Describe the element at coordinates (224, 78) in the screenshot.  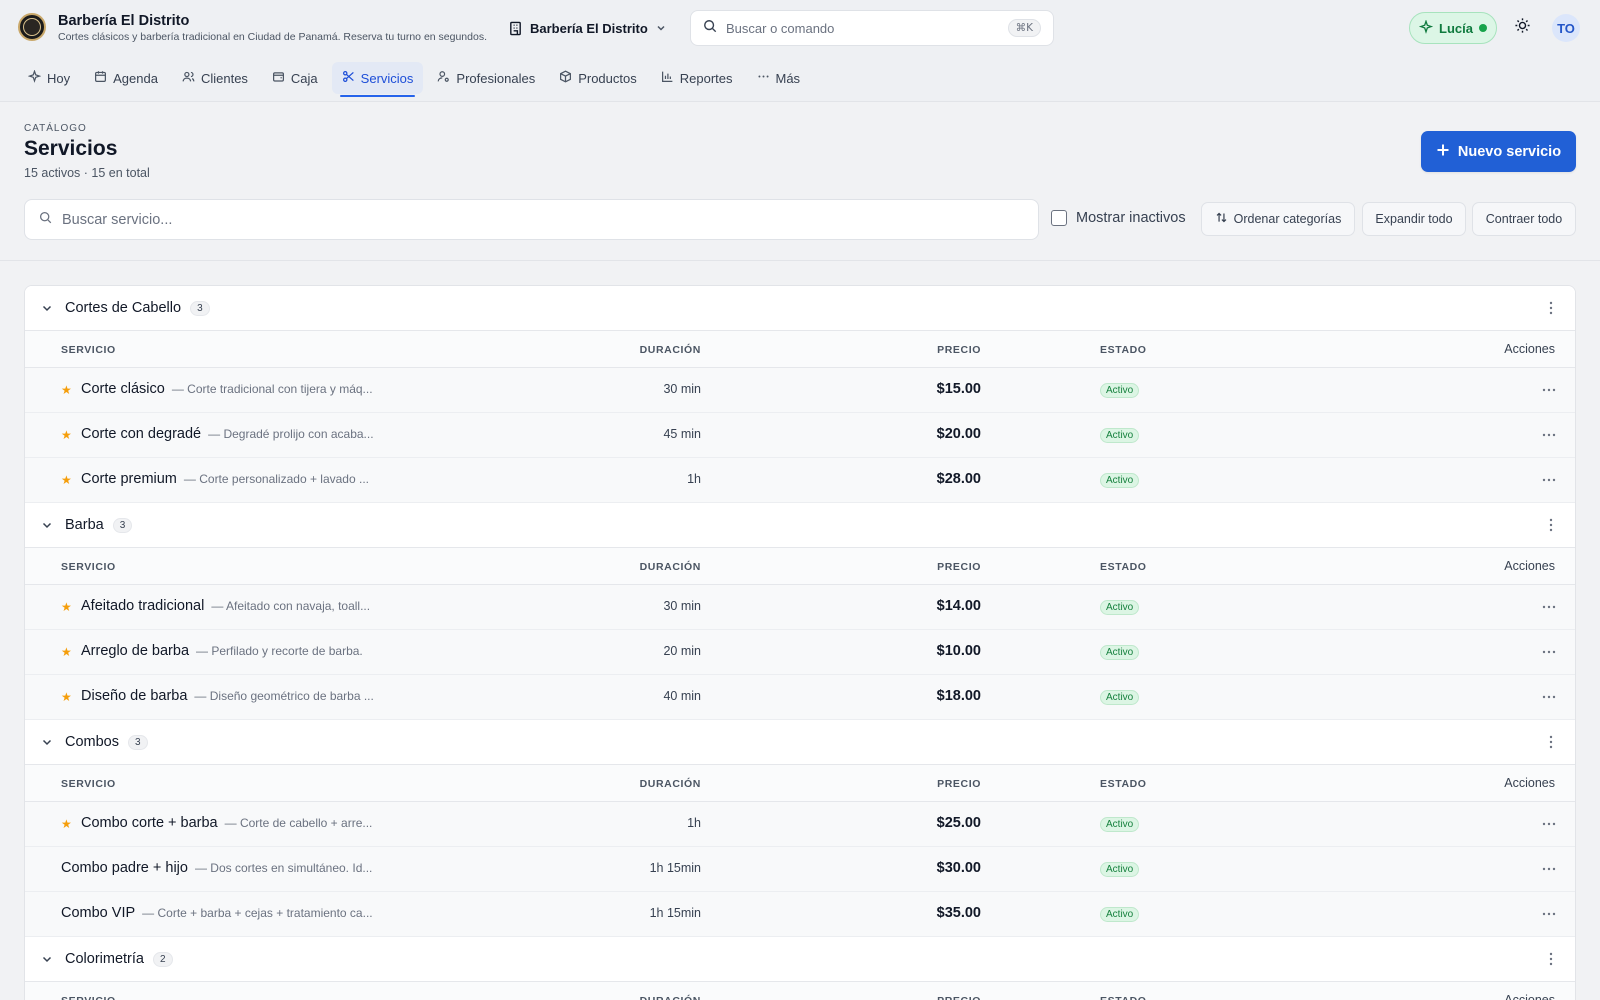
I see `nav-label: Clientes` at that location.